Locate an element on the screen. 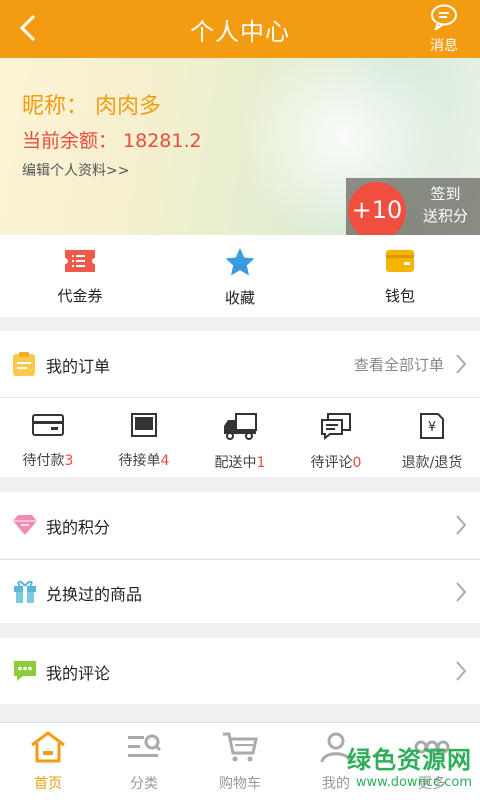 Image resolution: width=480 pixels, height=800 pixels. tab-home-label: 首页 is located at coordinates (48, 784).